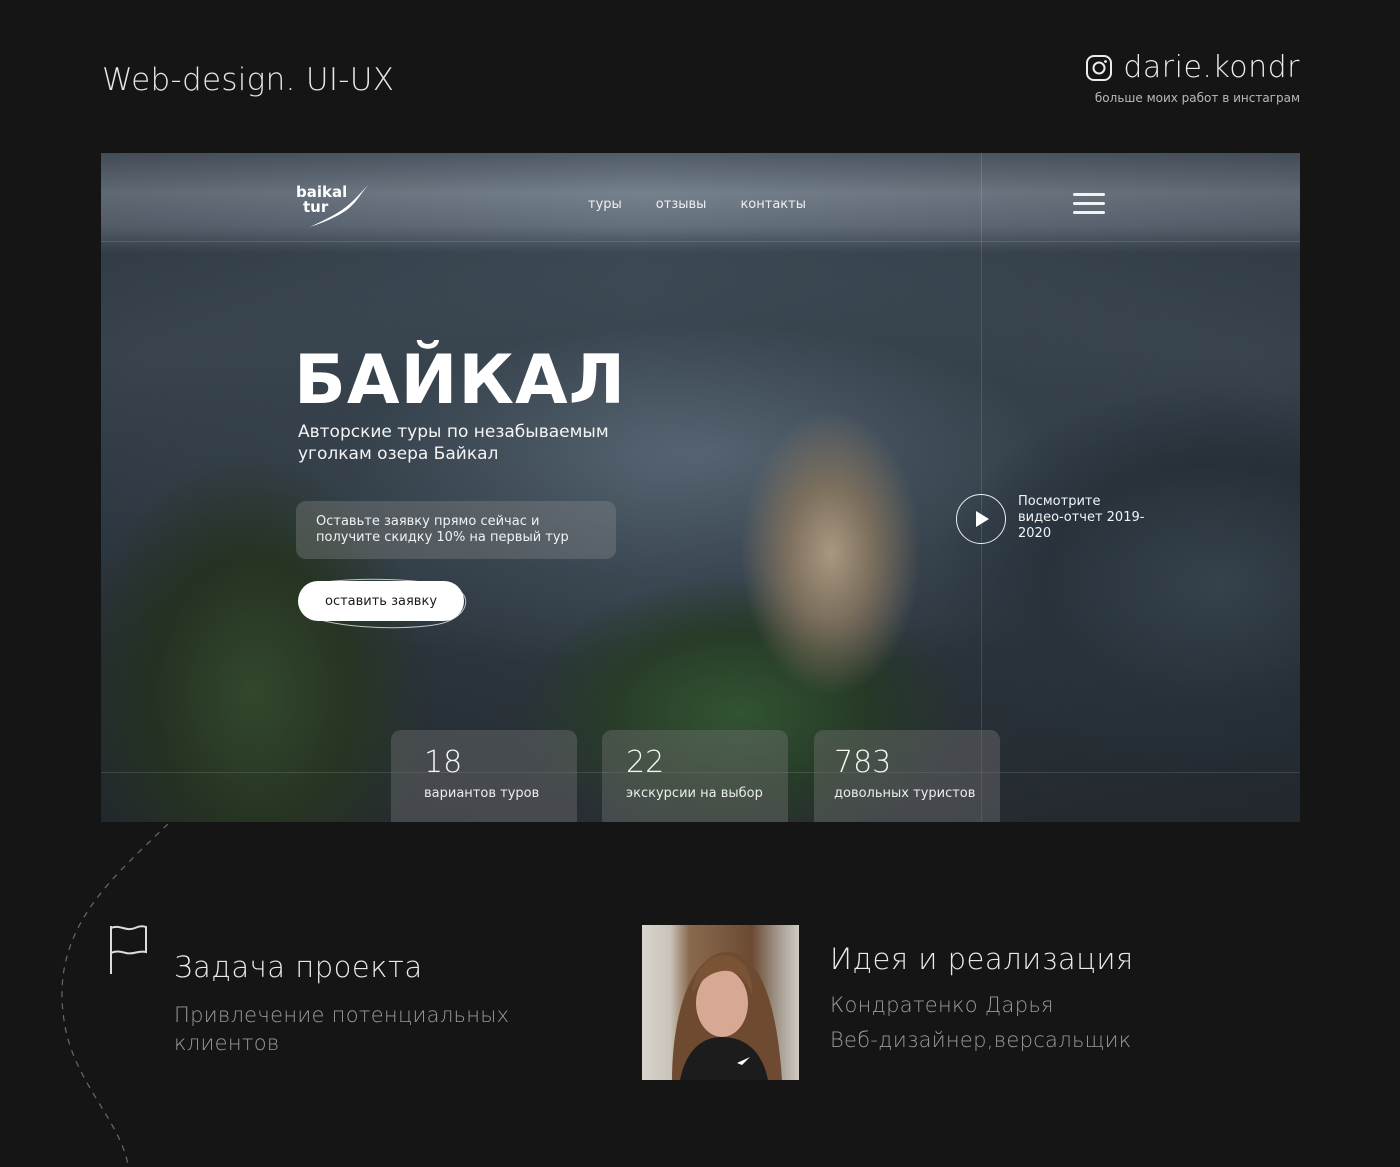  Describe the element at coordinates (1197, 98) in the screenshot. I see `instagram-caption: больше моих работ в инстаграм` at that location.